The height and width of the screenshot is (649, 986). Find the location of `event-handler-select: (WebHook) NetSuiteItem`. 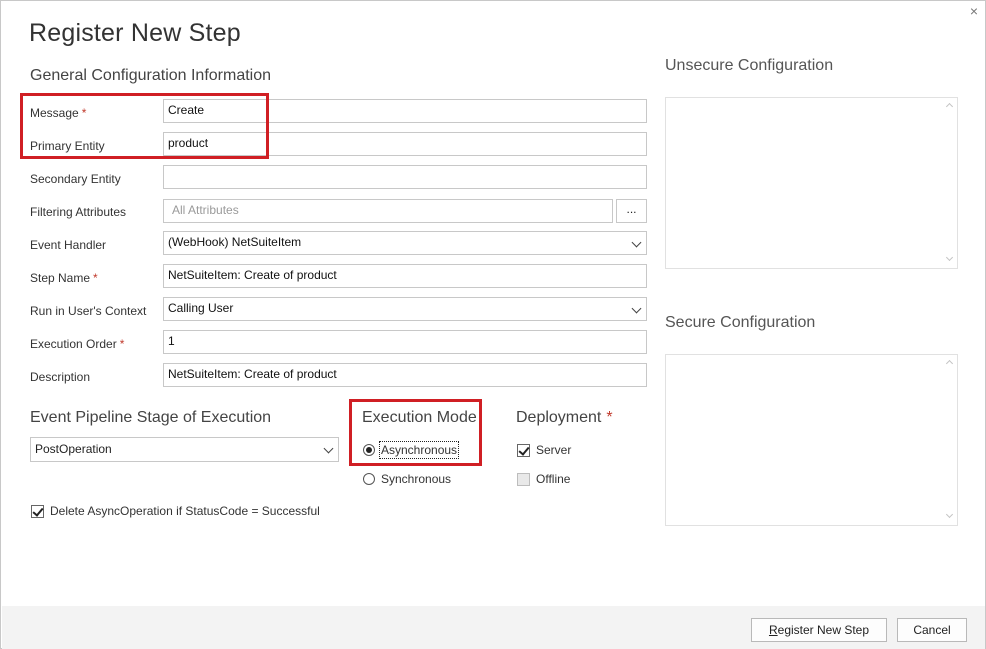

event-handler-select: (WebHook) NetSuiteItem is located at coordinates (405, 243).